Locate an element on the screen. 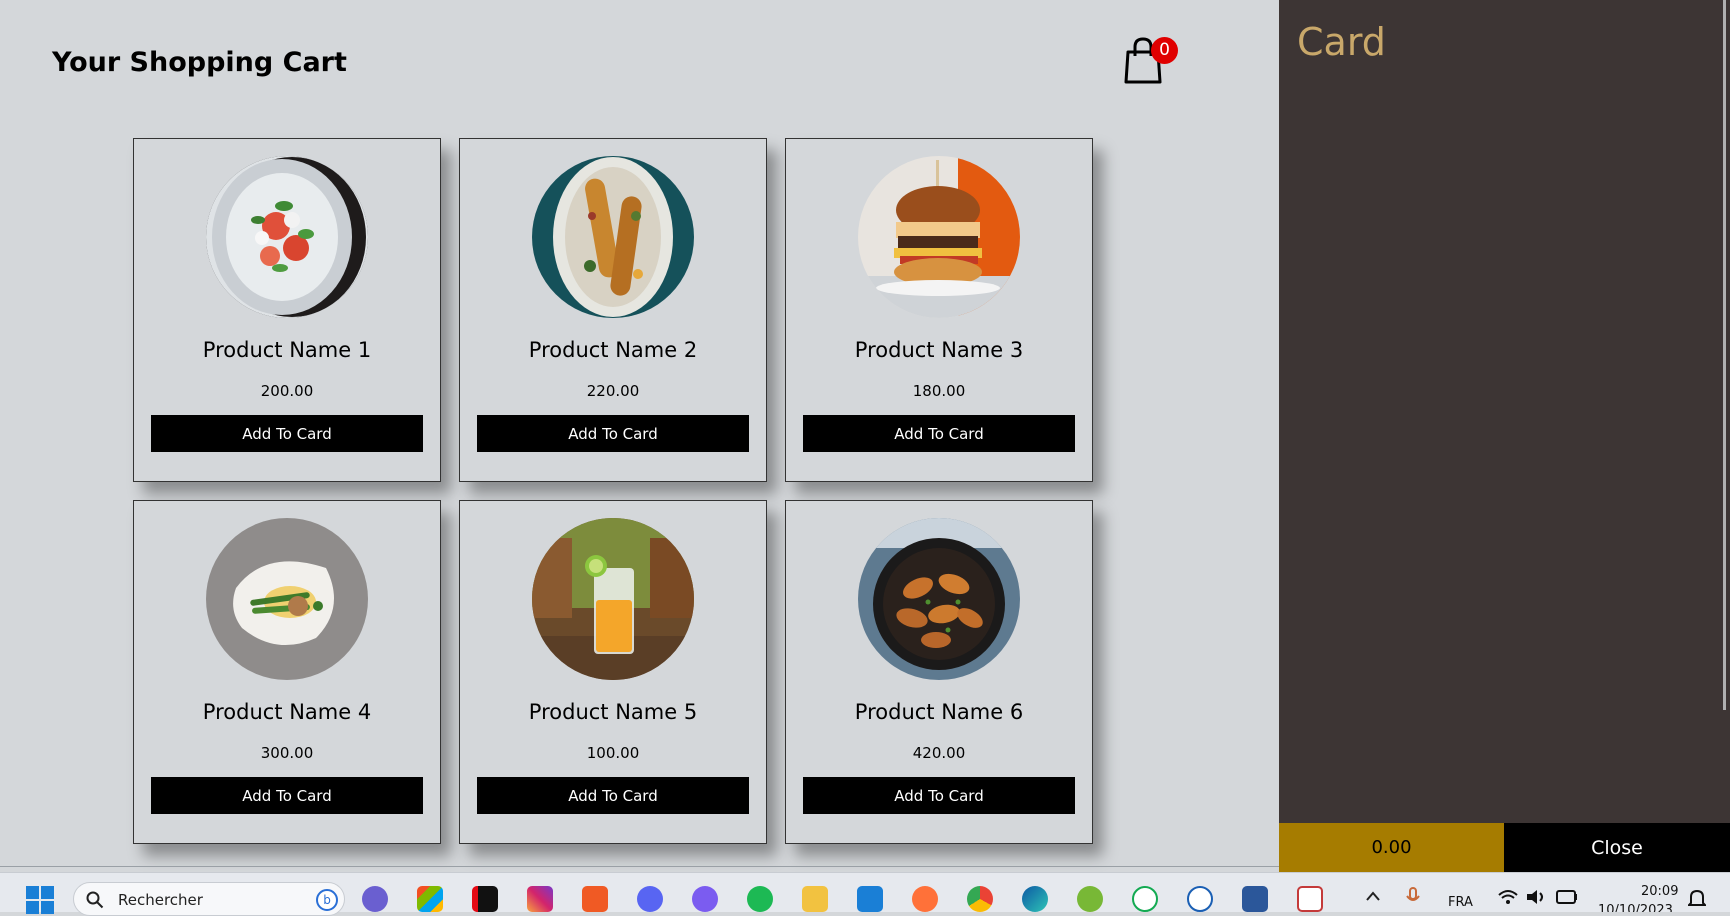  windows-start-icon is located at coordinates (40, 900).